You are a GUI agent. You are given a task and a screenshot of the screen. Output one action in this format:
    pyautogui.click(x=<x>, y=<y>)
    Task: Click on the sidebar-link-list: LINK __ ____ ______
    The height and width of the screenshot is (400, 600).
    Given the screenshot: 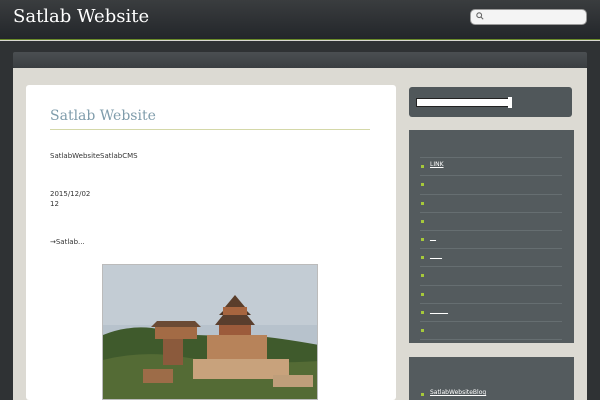 What is the action you would take?
    pyautogui.click(x=491, y=240)
    